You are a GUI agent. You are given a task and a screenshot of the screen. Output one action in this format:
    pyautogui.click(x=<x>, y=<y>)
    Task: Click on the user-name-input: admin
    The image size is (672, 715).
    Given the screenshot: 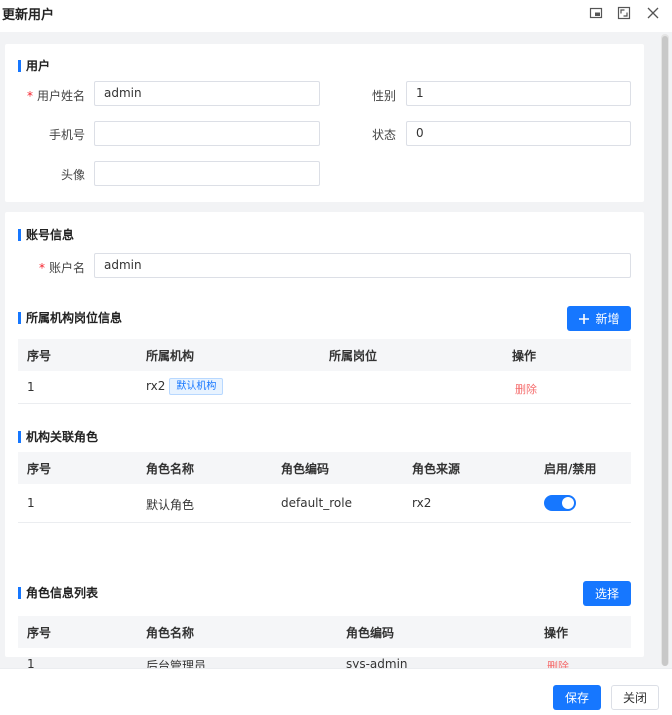 What is the action you would take?
    pyautogui.click(x=207, y=93)
    